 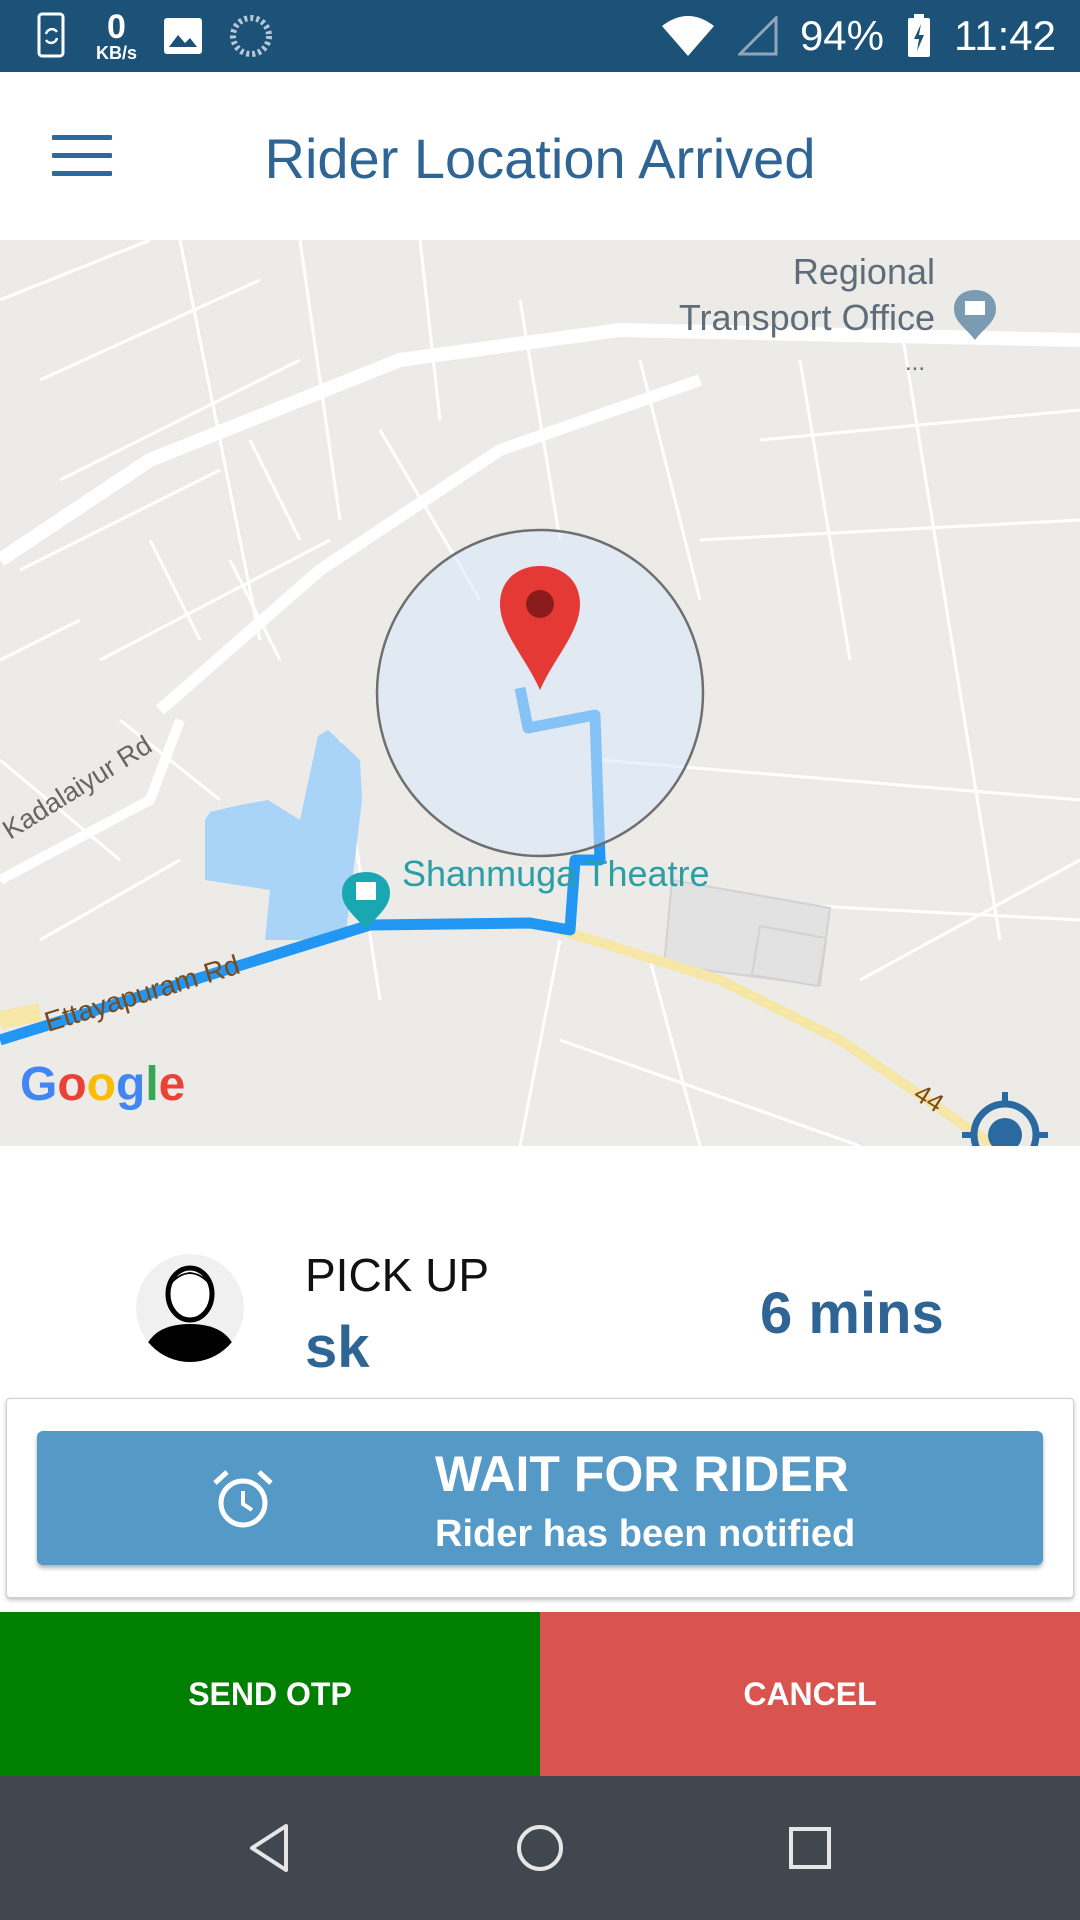 I want to click on net-speed-unit: KB/s, so click(x=117, y=53).